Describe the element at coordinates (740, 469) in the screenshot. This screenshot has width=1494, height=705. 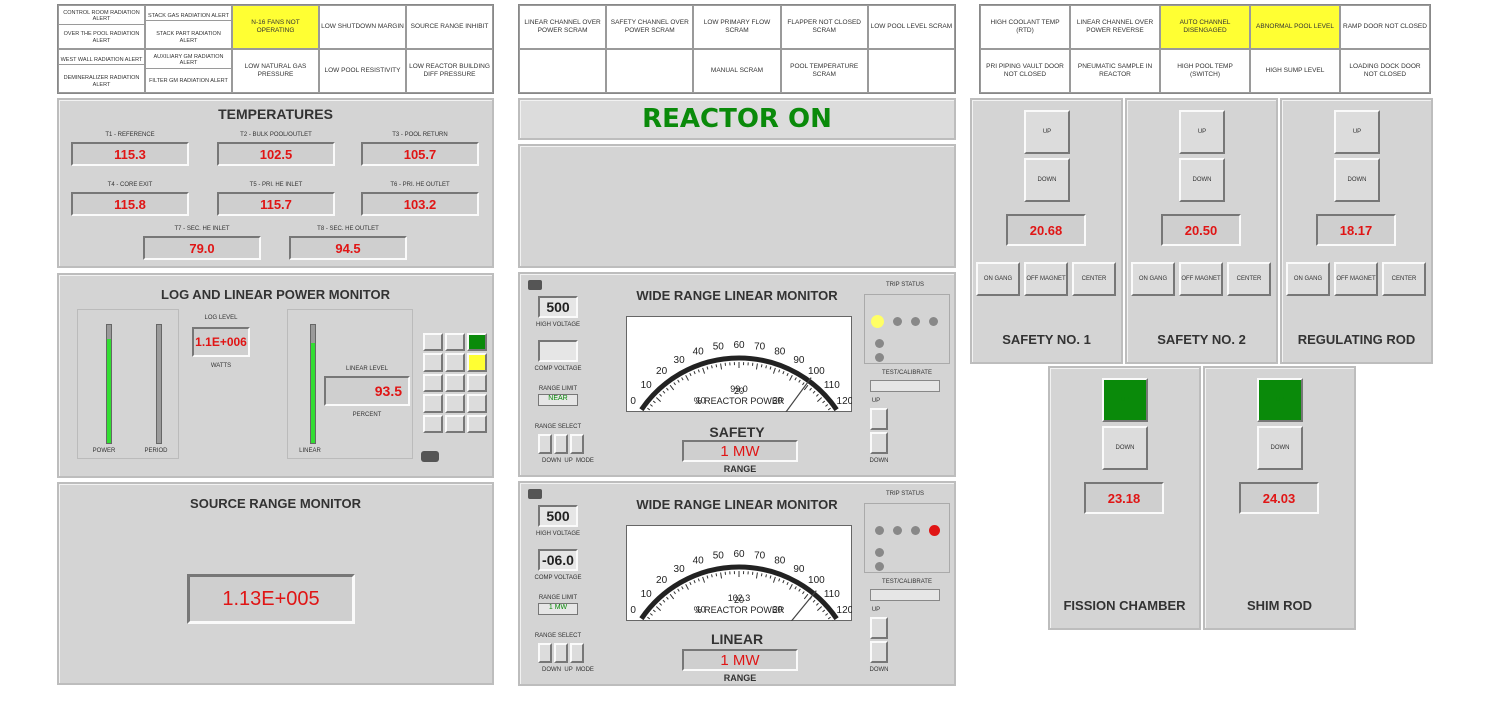
I see `range-label: RANGE` at that location.